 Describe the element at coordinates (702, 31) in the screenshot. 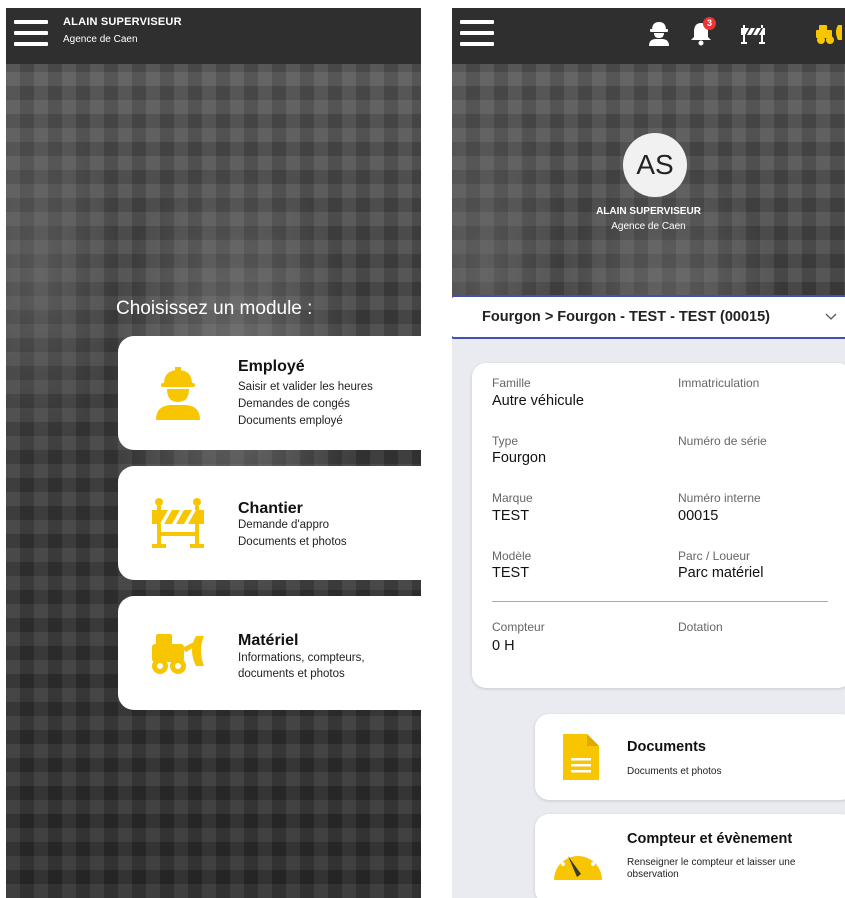

I see `notifications-button: 3` at that location.